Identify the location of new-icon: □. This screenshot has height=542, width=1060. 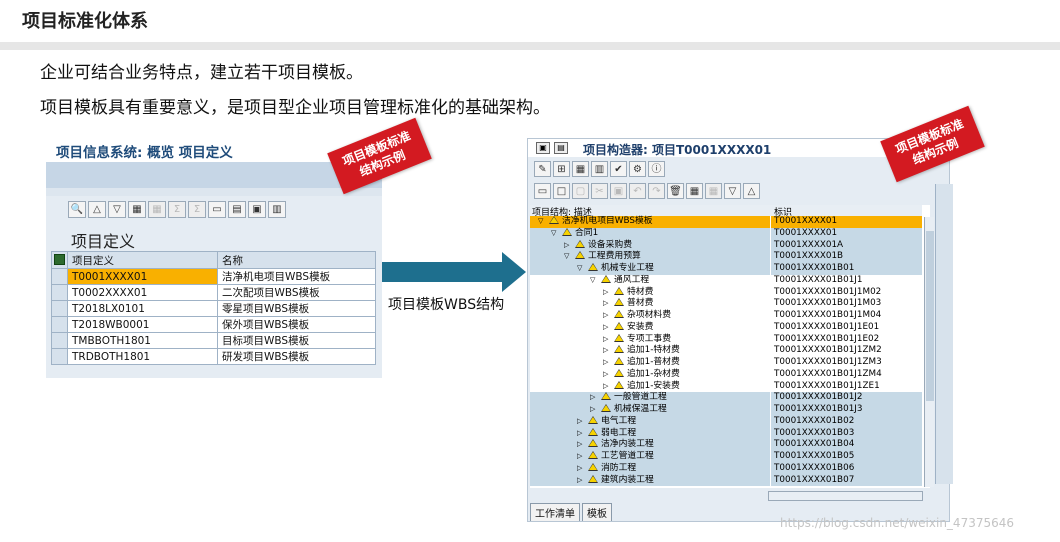
(561, 191).